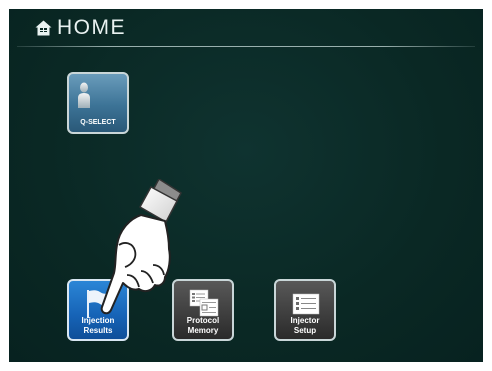 The height and width of the screenshot is (371, 492). Describe the element at coordinates (91, 27) in the screenshot. I see `page-title: HOME` at that location.